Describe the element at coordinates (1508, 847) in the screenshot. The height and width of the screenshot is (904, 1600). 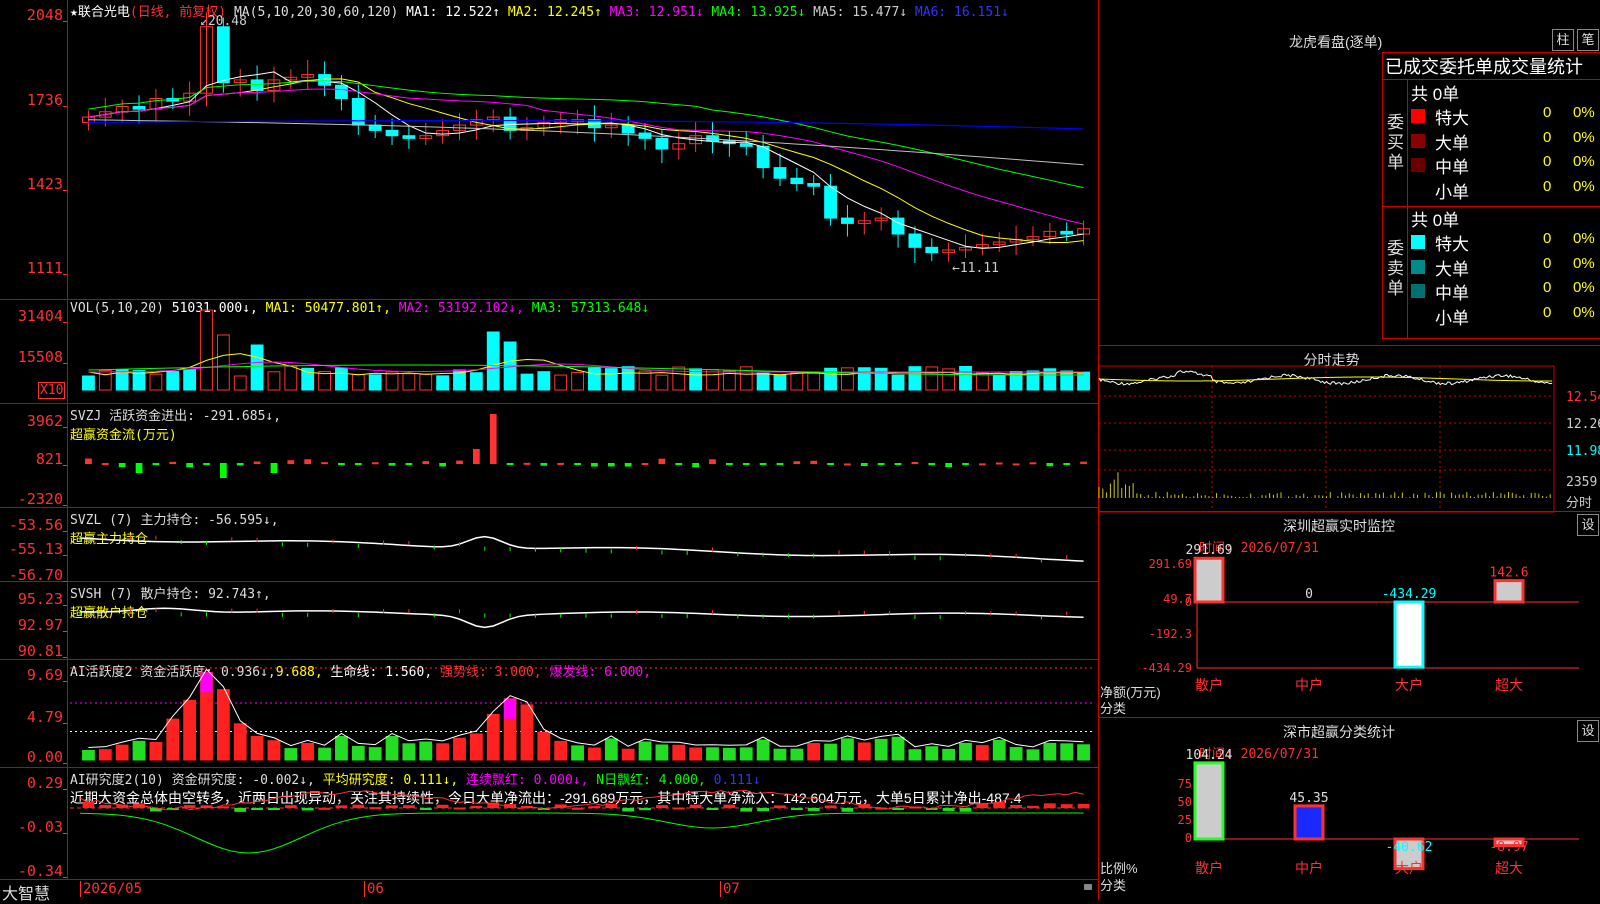
I see `bar-value: -8.97` at that location.